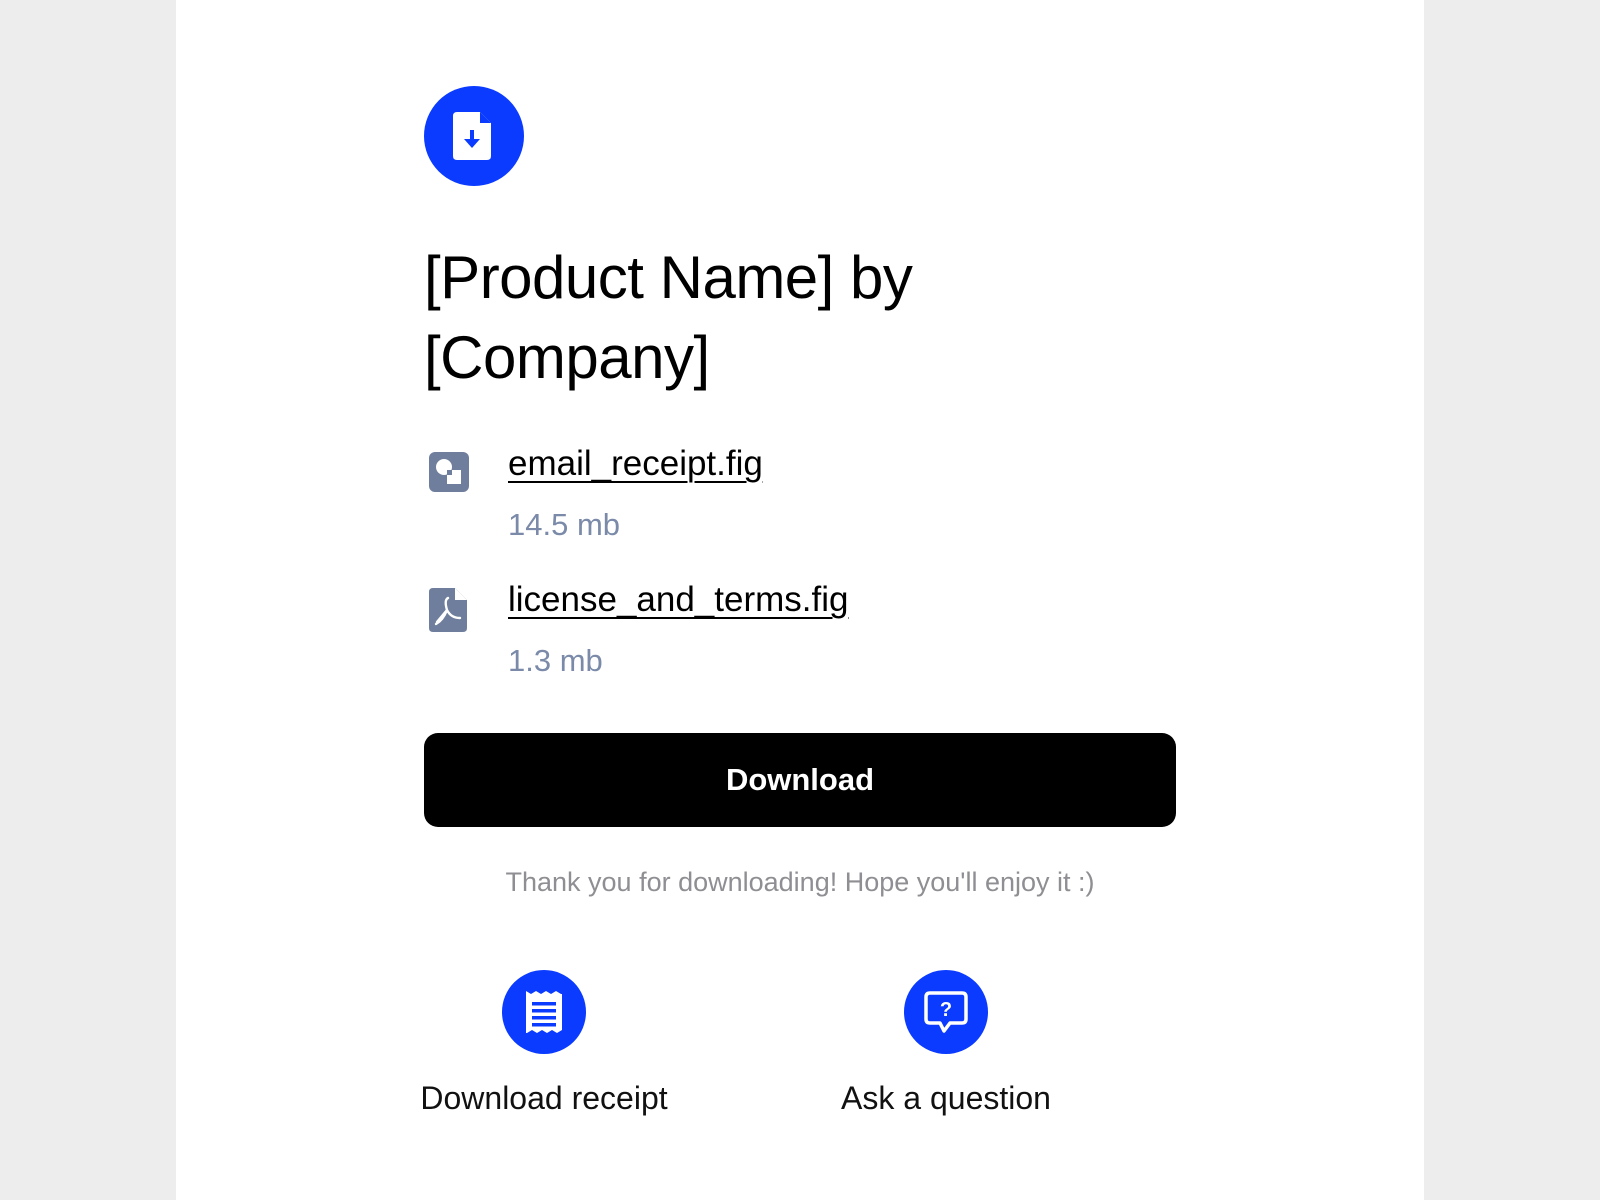 The height and width of the screenshot is (1200, 1600). What do you see at coordinates (449, 472) in the screenshot?
I see `figma-file-icon` at bounding box center [449, 472].